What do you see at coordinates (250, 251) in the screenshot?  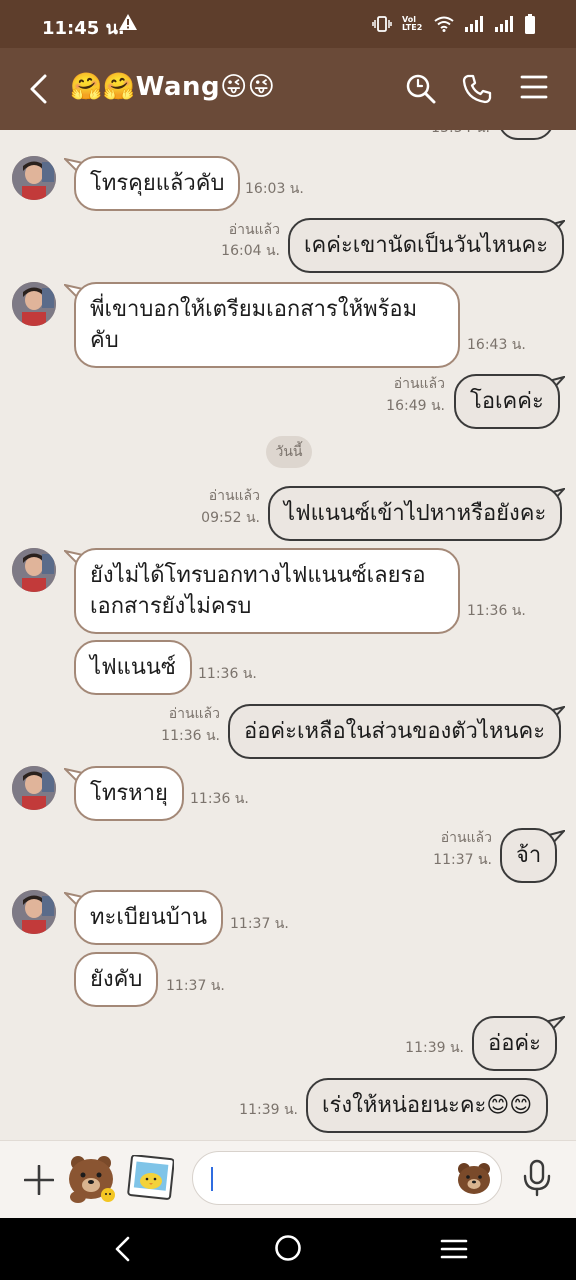 I see `message-time: 16:04 น.` at bounding box center [250, 251].